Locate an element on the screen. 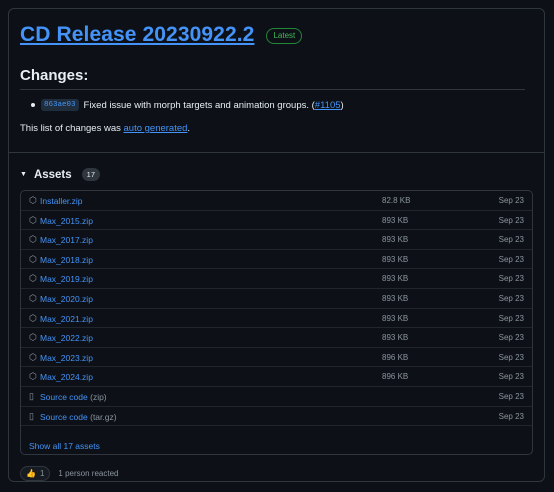  asset-row: ⬡ Max_2023.zip 896 KB Sep 23 is located at coordinates (276, 358).